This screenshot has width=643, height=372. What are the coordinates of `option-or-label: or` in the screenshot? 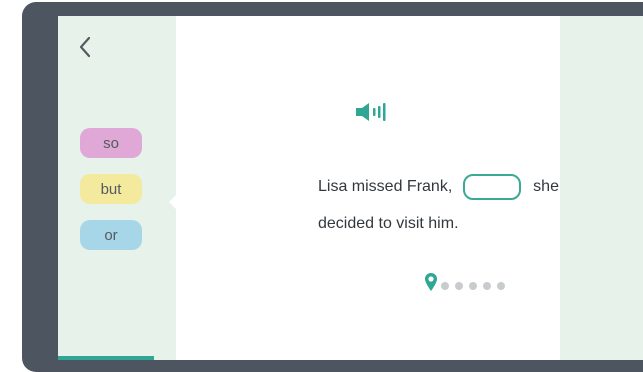 It's located at (111, 235).